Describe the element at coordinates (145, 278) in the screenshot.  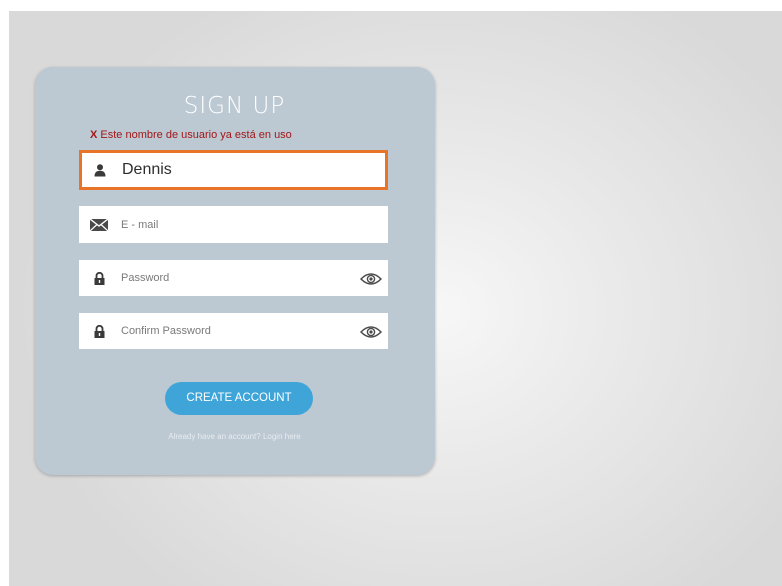
I see `password-placeholder: Password` at that location.